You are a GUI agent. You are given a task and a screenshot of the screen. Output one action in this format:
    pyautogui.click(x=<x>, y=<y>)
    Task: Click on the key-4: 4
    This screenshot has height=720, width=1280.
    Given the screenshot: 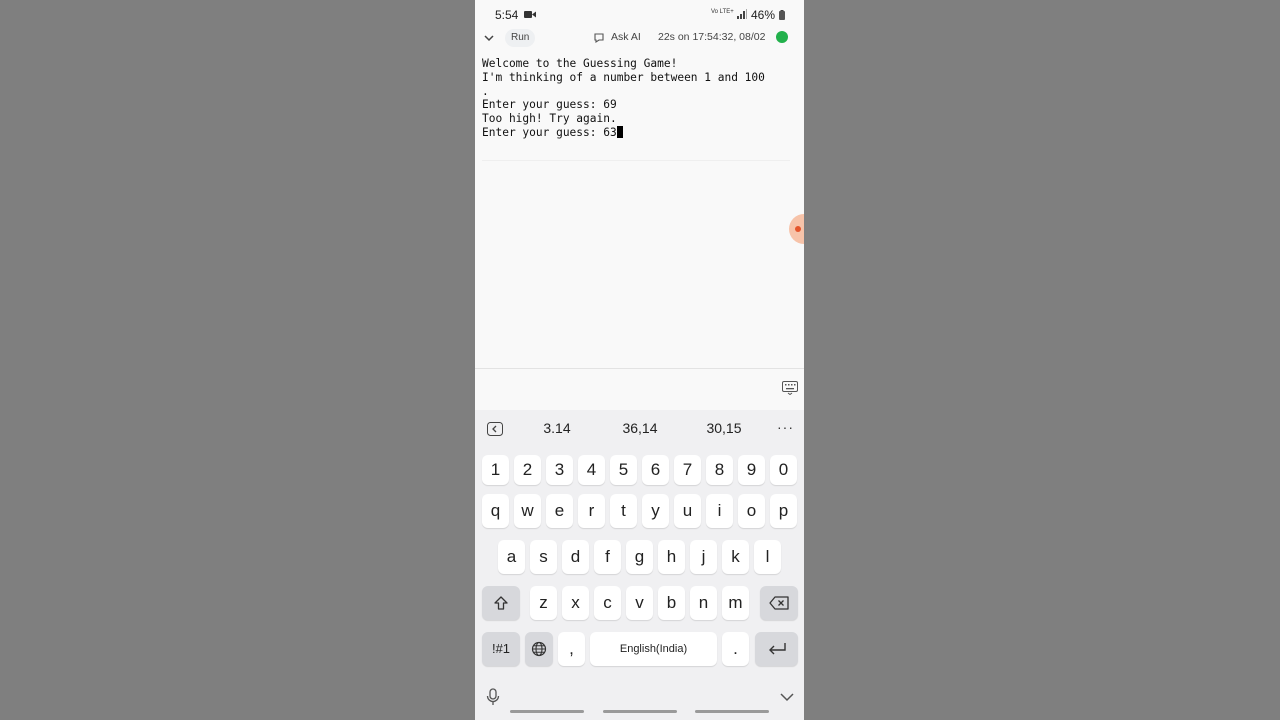 What is the action you would take?
    pyautogui.click(x=591, y=470)
    